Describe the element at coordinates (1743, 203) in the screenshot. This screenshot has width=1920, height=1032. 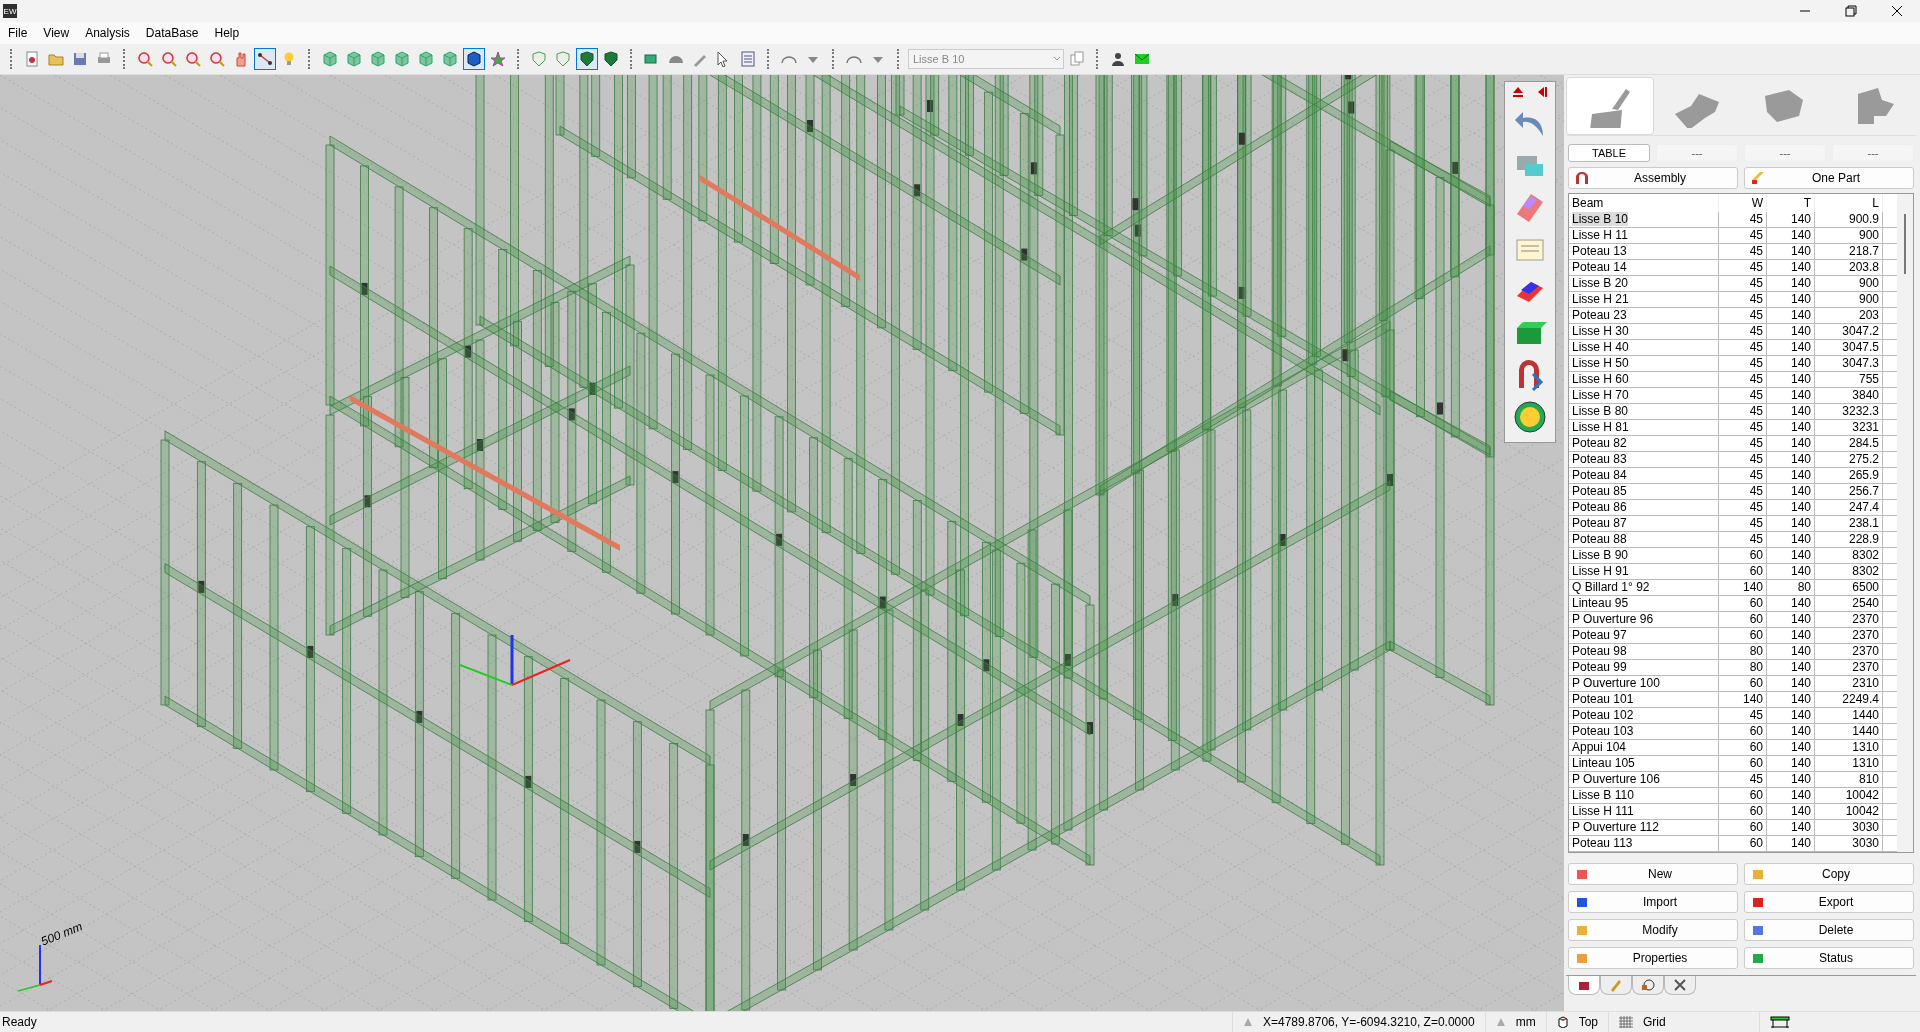
I see `column-header: W` at that location.